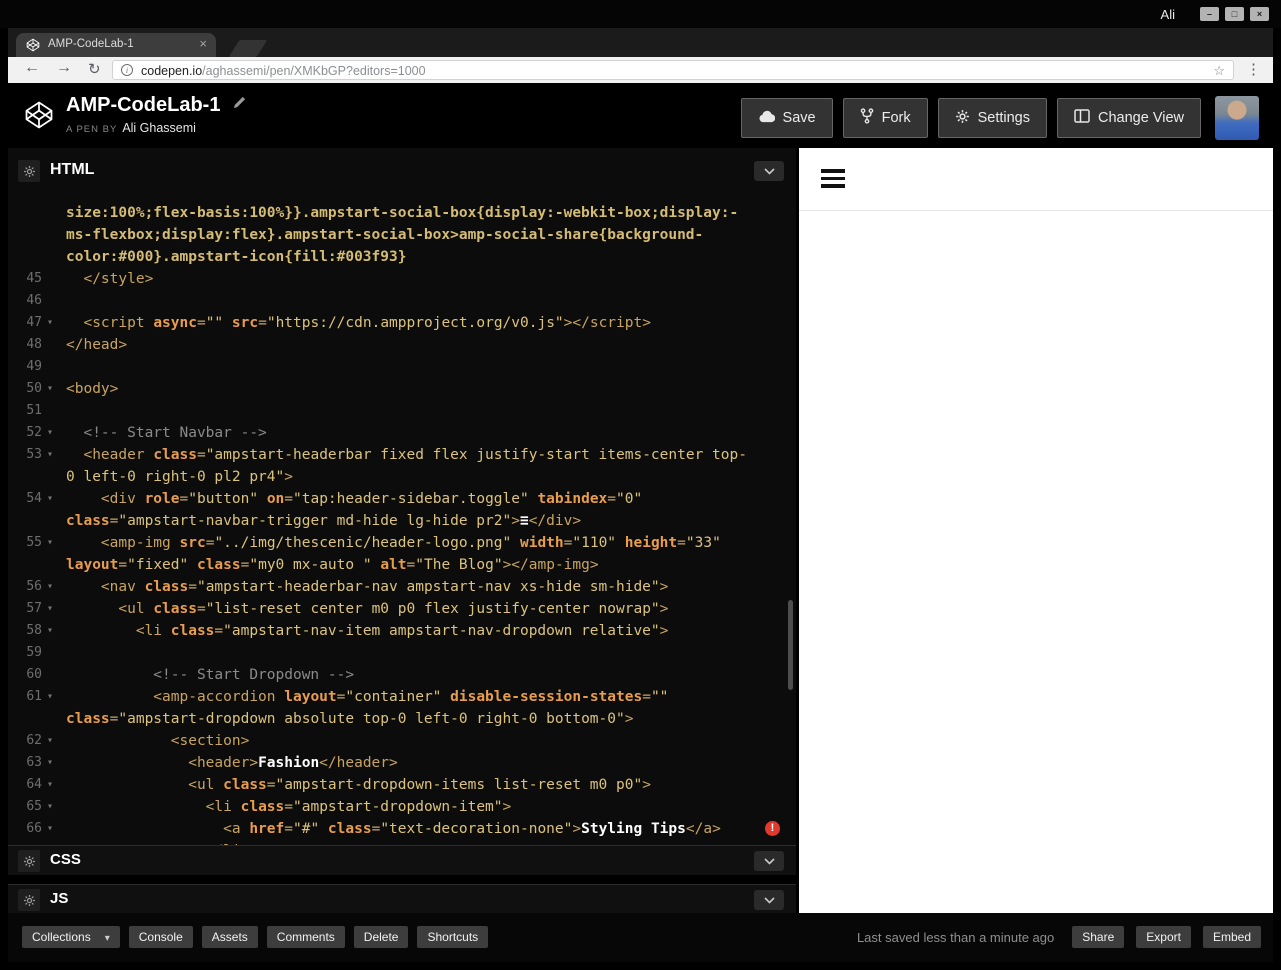  What do you see at coordinates (1231, 937) in the screenshot?
I see `embed-button: Embed` at bounding box center [1231, 937].